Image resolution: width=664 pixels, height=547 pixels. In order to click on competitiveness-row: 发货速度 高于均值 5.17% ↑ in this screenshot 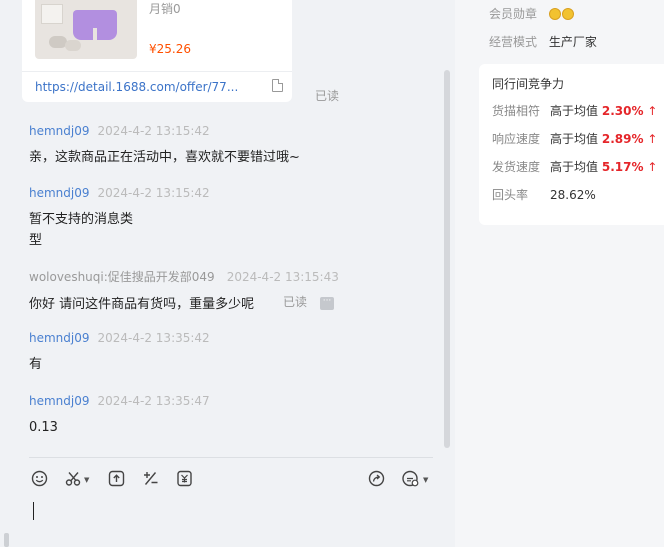, I will do `click(574, 166)`.